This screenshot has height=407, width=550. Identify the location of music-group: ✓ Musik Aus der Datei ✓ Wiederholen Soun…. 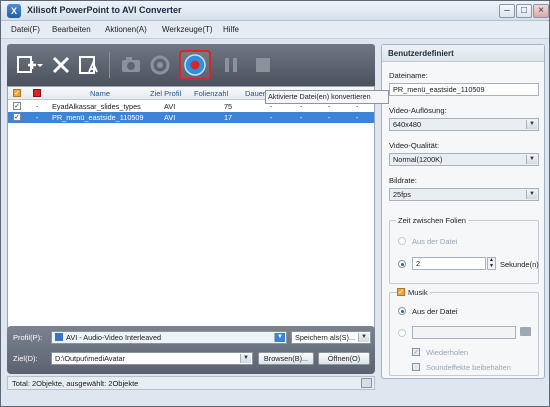
(464, 332).